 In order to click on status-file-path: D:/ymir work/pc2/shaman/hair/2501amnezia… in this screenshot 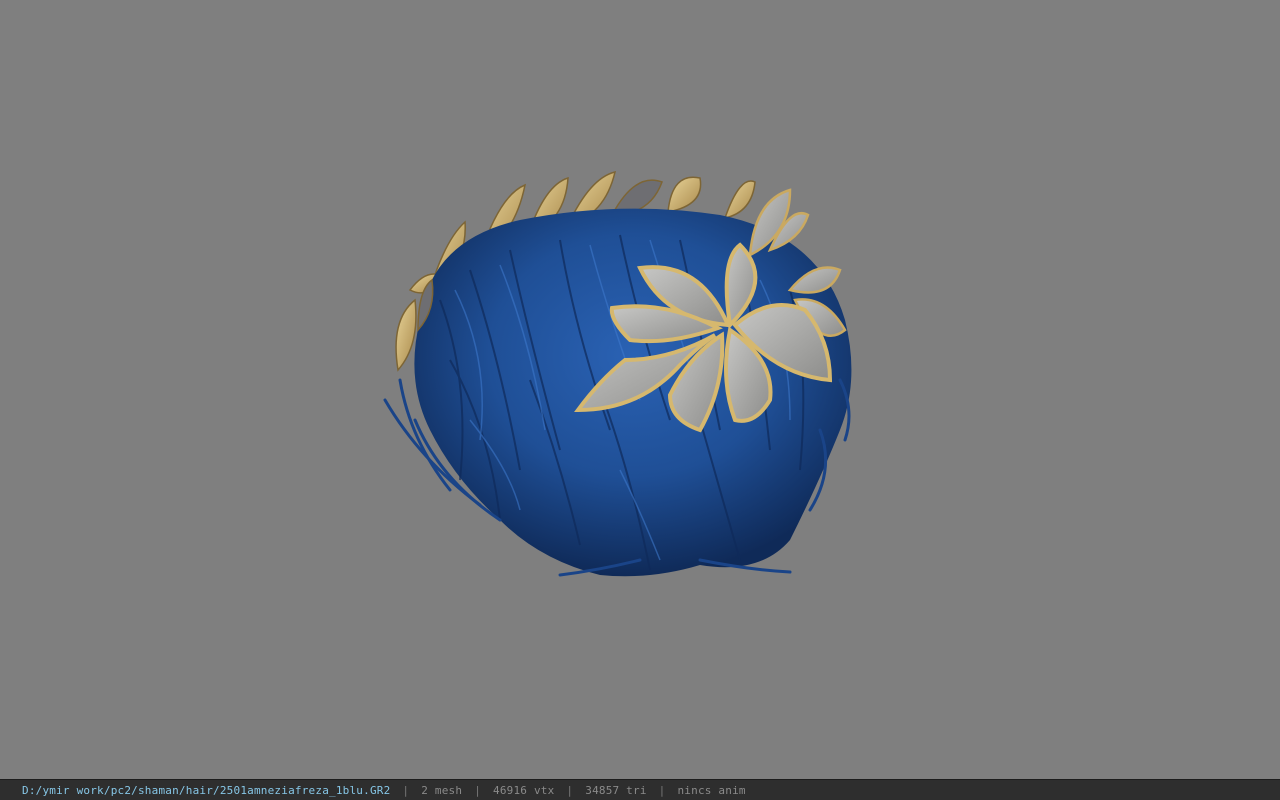, I will do `click(206, 790)`.